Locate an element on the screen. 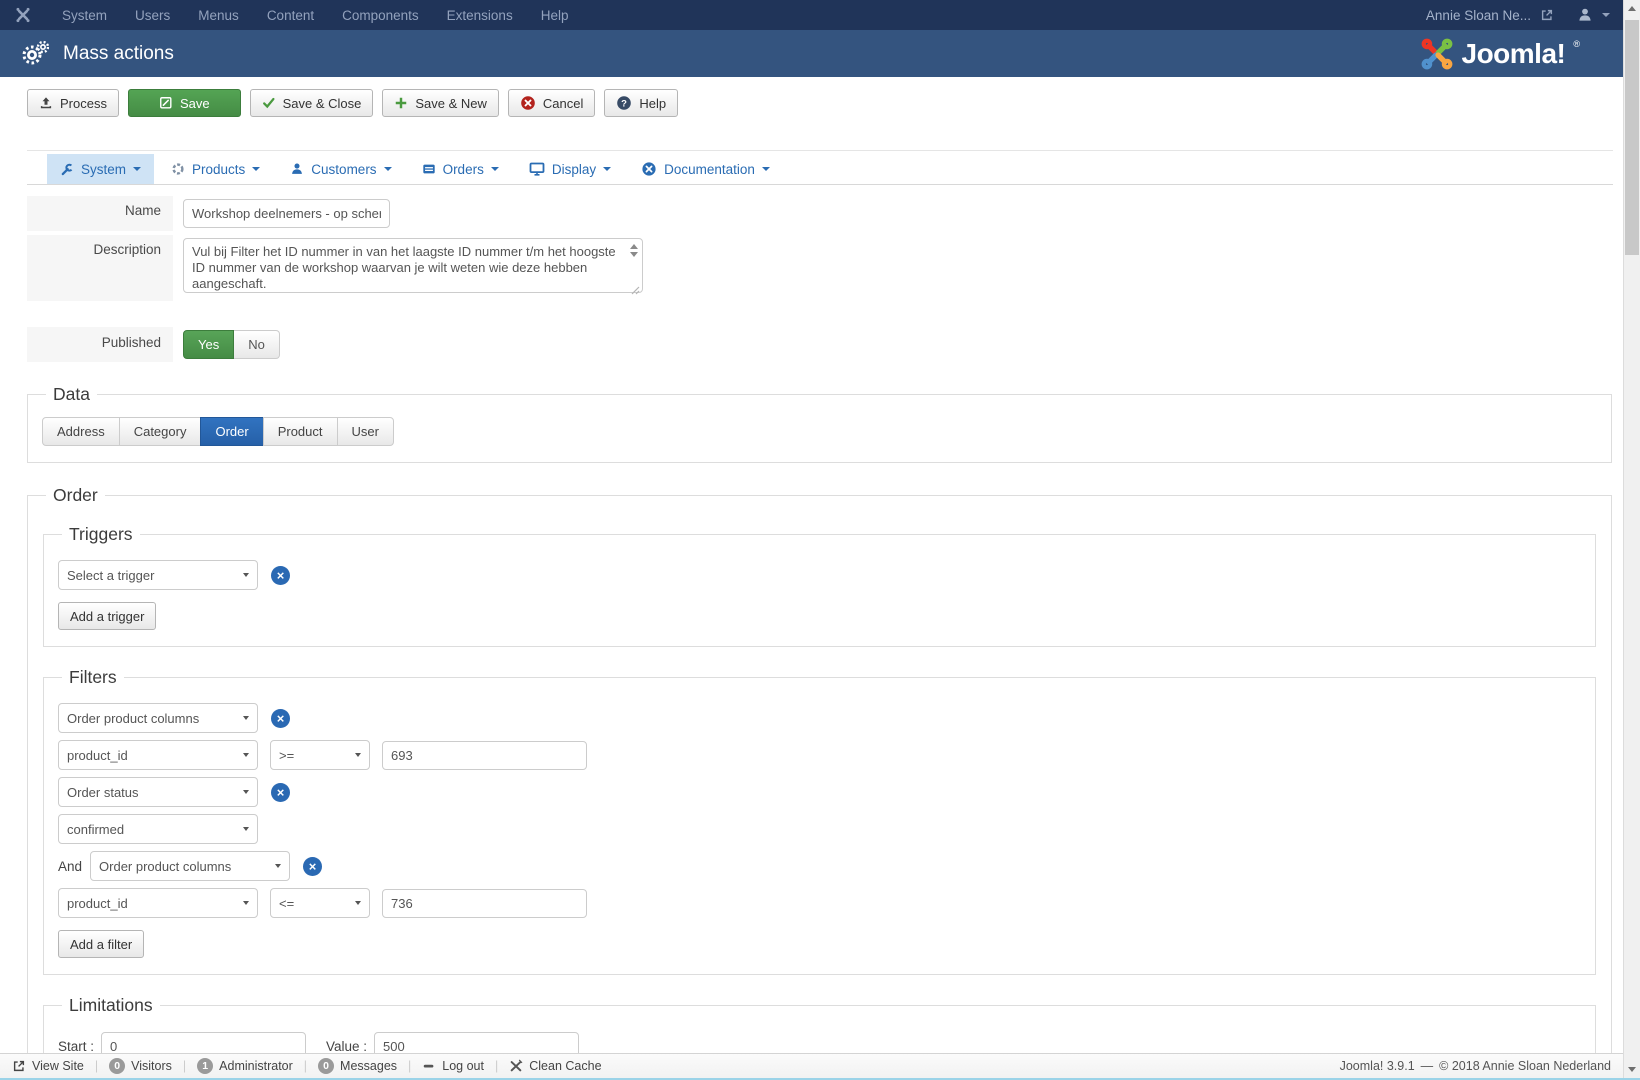 The image size is (1640, 1080). tab-display: Display is located at coordinates (570, 169).